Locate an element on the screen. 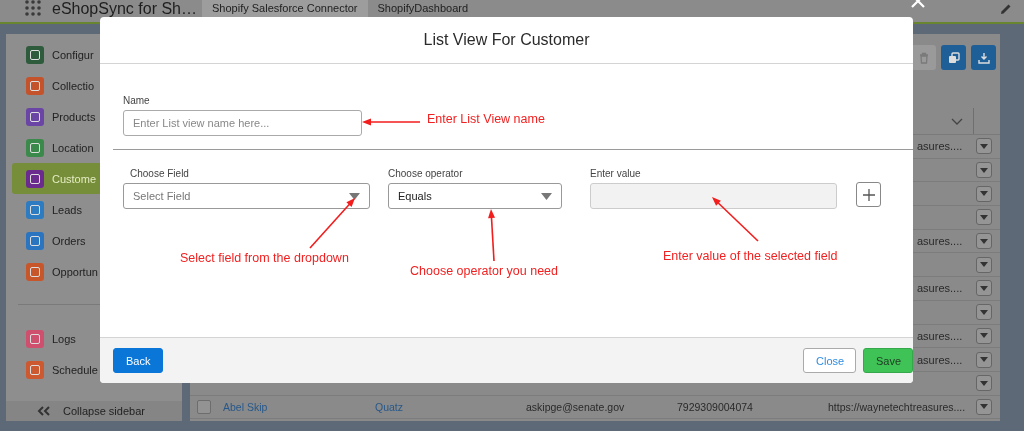 The height and width of the screenshot is (431, 1024). sidebar-item: Opportun is located at coordinates (97, 271).